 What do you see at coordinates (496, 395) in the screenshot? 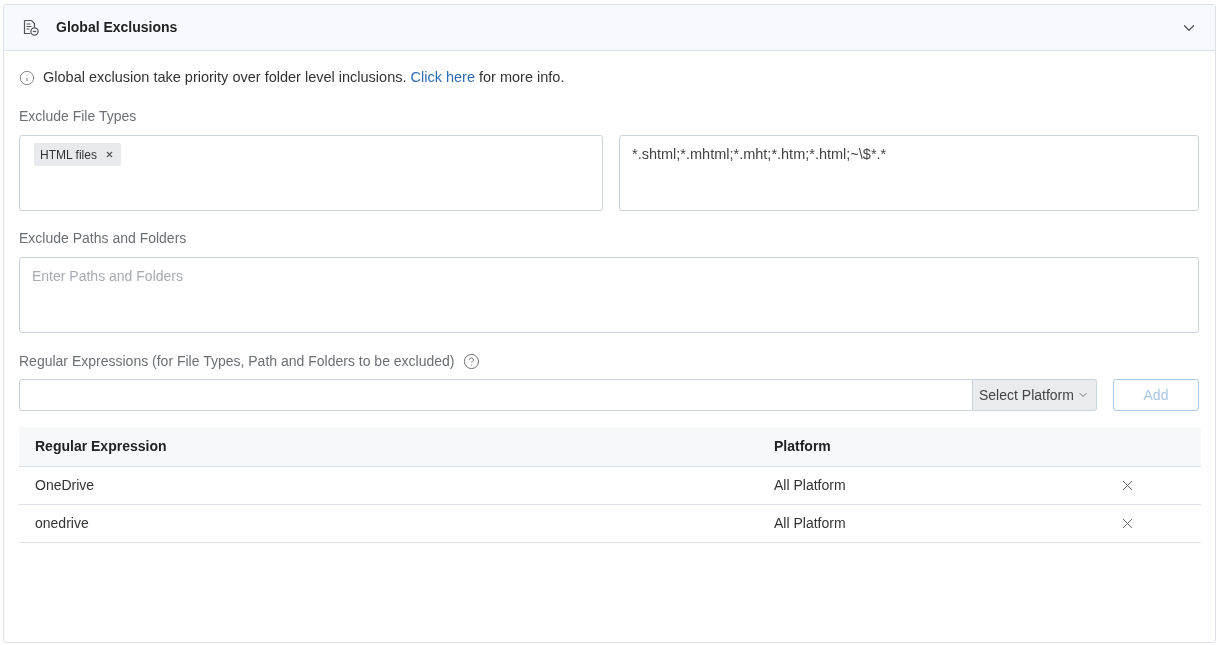
I see `regex-input-field` at bounding box center [496, 395].